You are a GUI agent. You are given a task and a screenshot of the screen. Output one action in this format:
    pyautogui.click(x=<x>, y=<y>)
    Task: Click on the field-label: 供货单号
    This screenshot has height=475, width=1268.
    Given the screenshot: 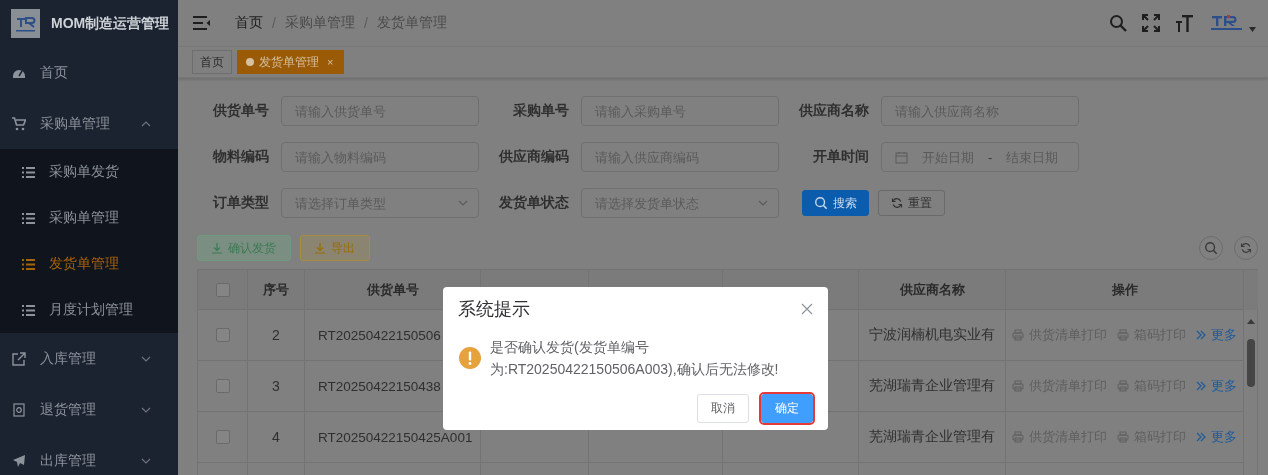 What is the action you would take?
    pyautogui.click(x=240, y=111)
    